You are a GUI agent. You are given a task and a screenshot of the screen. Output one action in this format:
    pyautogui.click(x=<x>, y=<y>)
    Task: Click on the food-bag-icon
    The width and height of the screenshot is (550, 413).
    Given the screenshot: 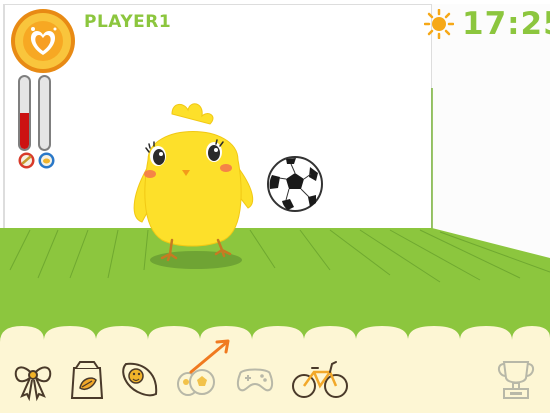 What is the action you would take?
    pyautogui.click(x=87, y=379)
    